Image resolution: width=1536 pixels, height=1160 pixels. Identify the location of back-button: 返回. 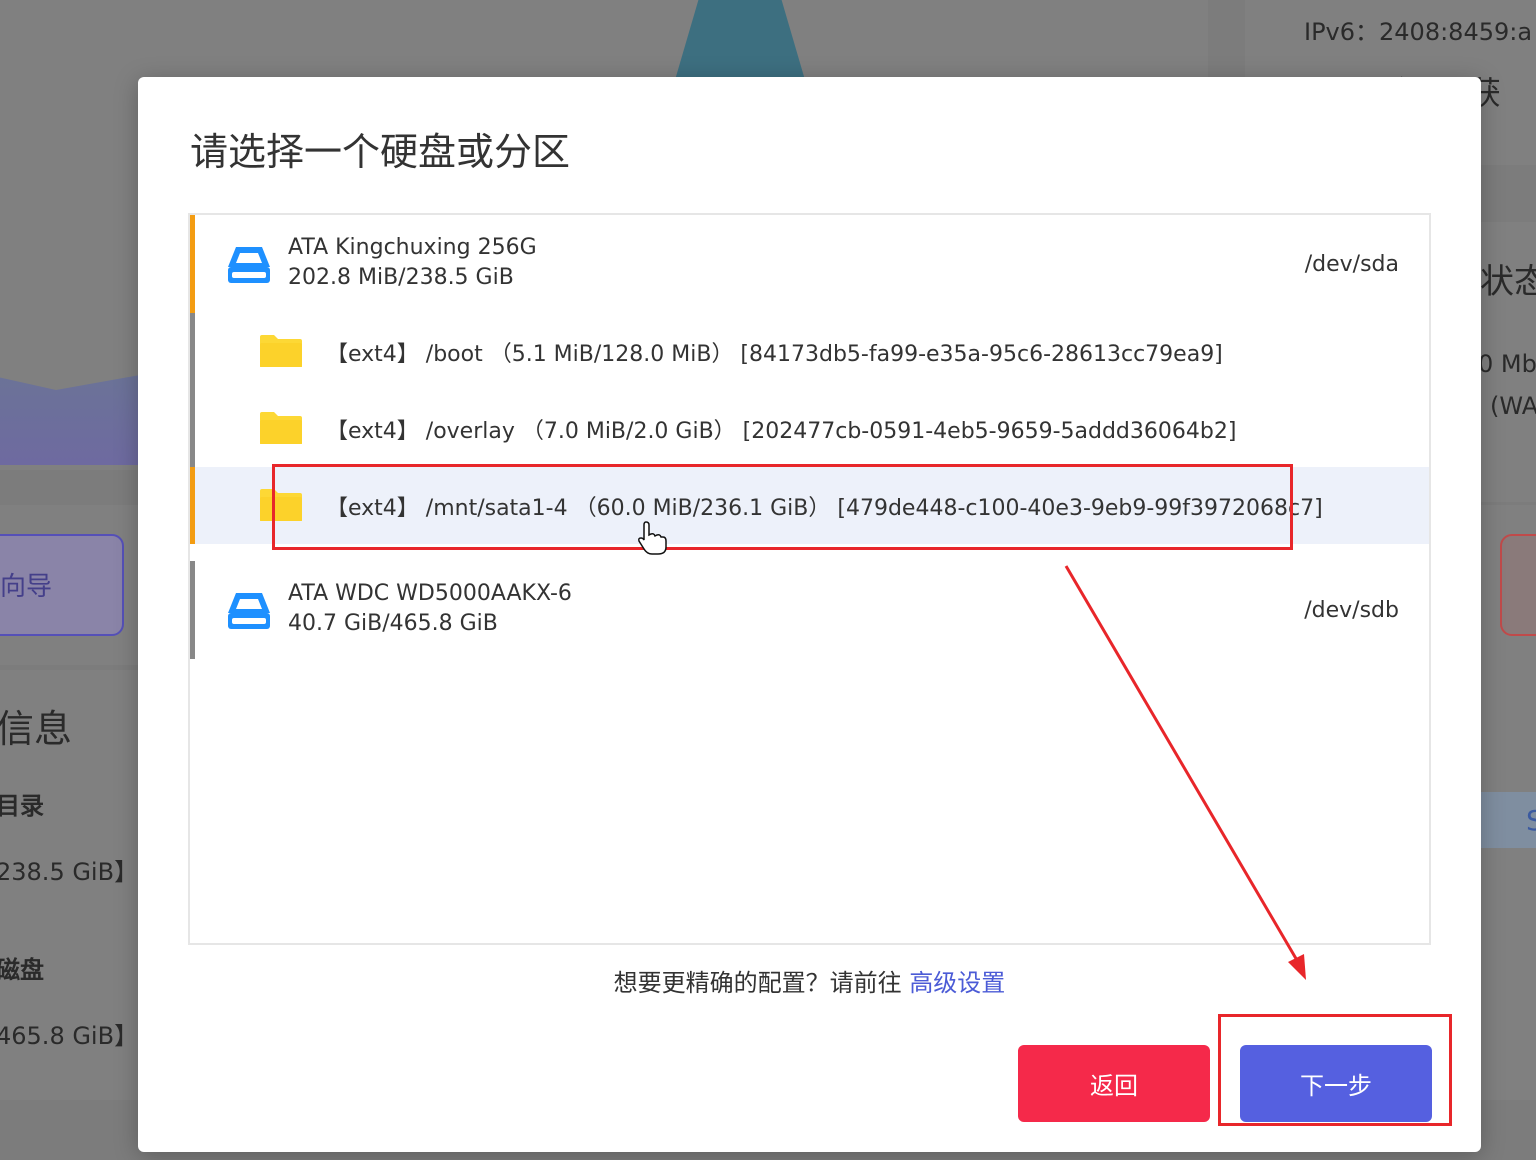
(1114, 1083).